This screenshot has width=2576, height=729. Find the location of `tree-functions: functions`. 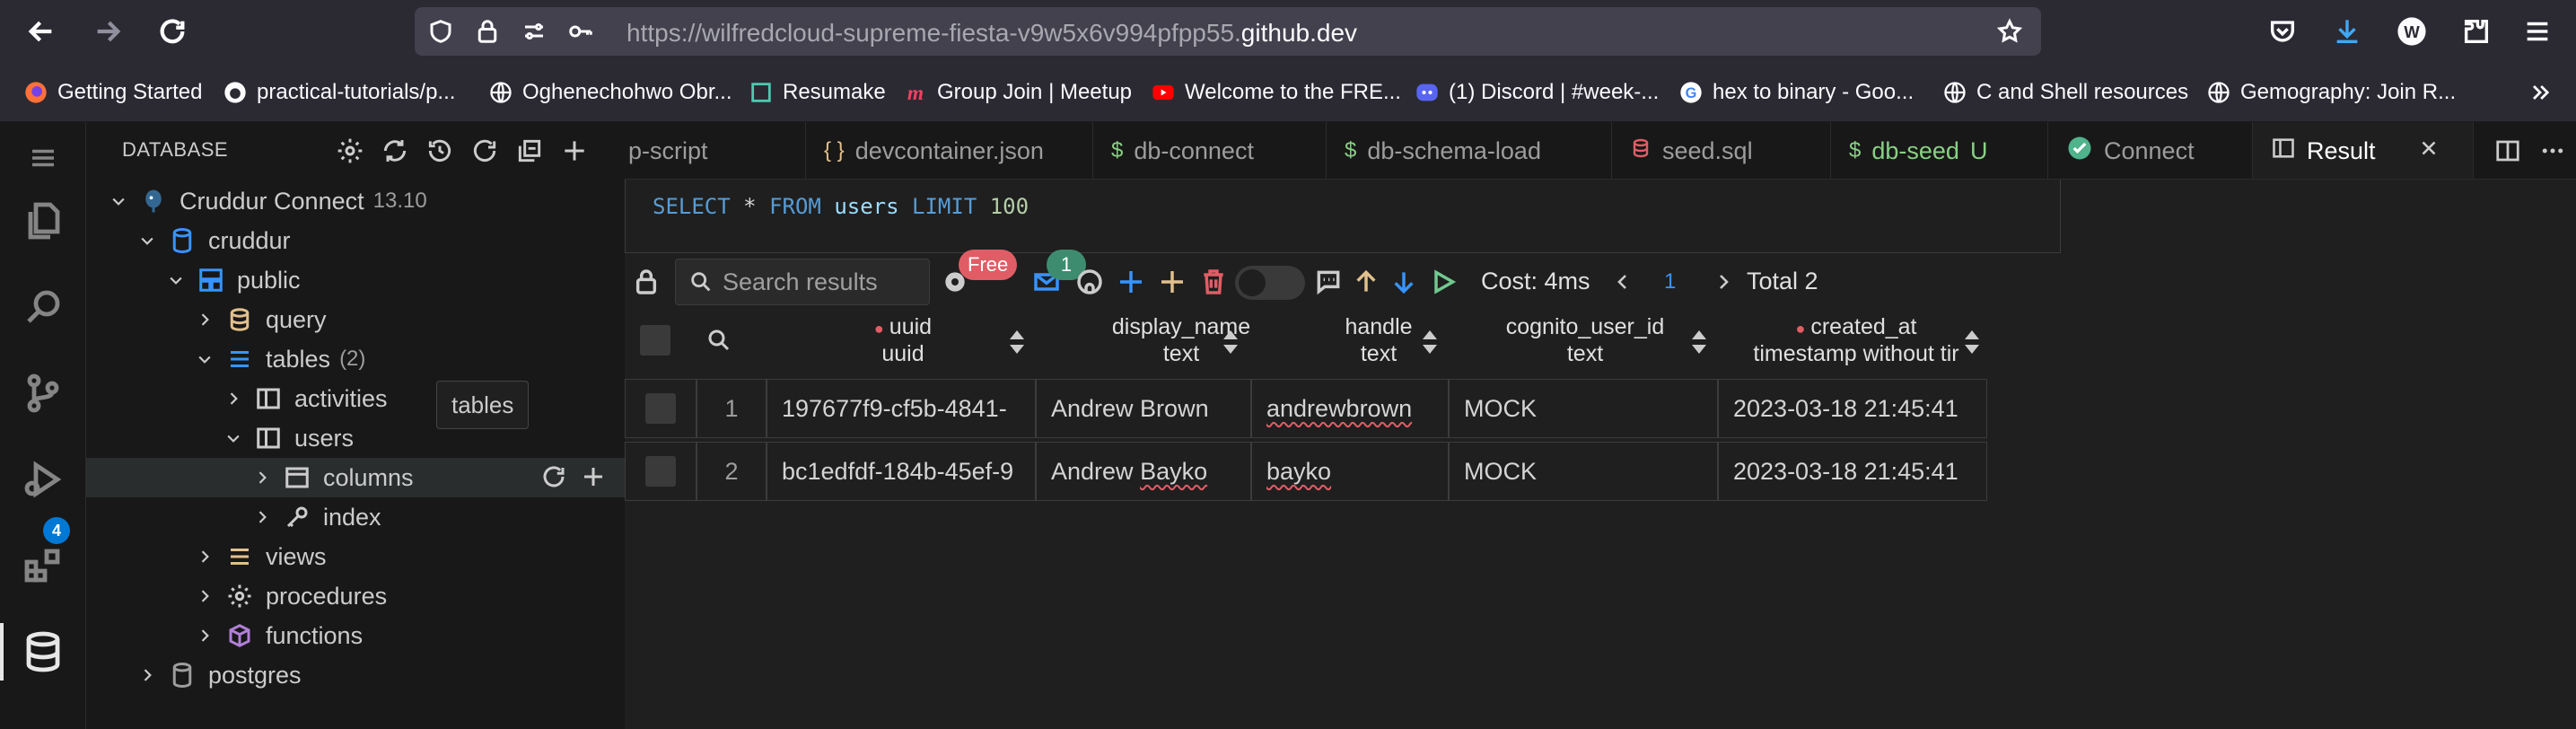

tree-functions: functions is located at coordinates (355, 635).